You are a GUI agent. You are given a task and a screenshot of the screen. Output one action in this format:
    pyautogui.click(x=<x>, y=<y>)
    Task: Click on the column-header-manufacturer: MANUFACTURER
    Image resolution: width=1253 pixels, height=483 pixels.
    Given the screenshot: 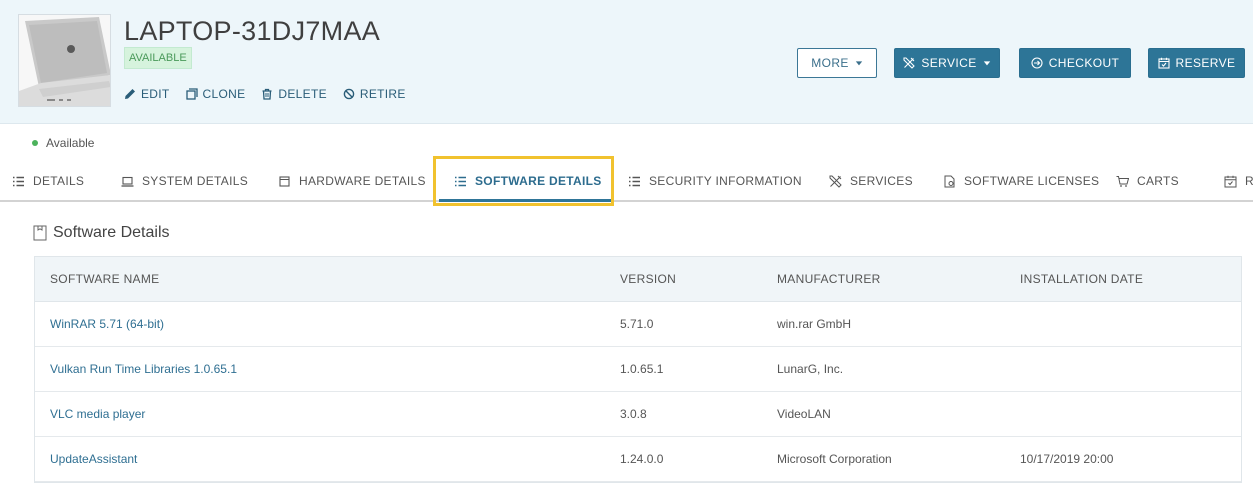 What is the action you would take?
    pyautogui.click(x=829, y=279)
    